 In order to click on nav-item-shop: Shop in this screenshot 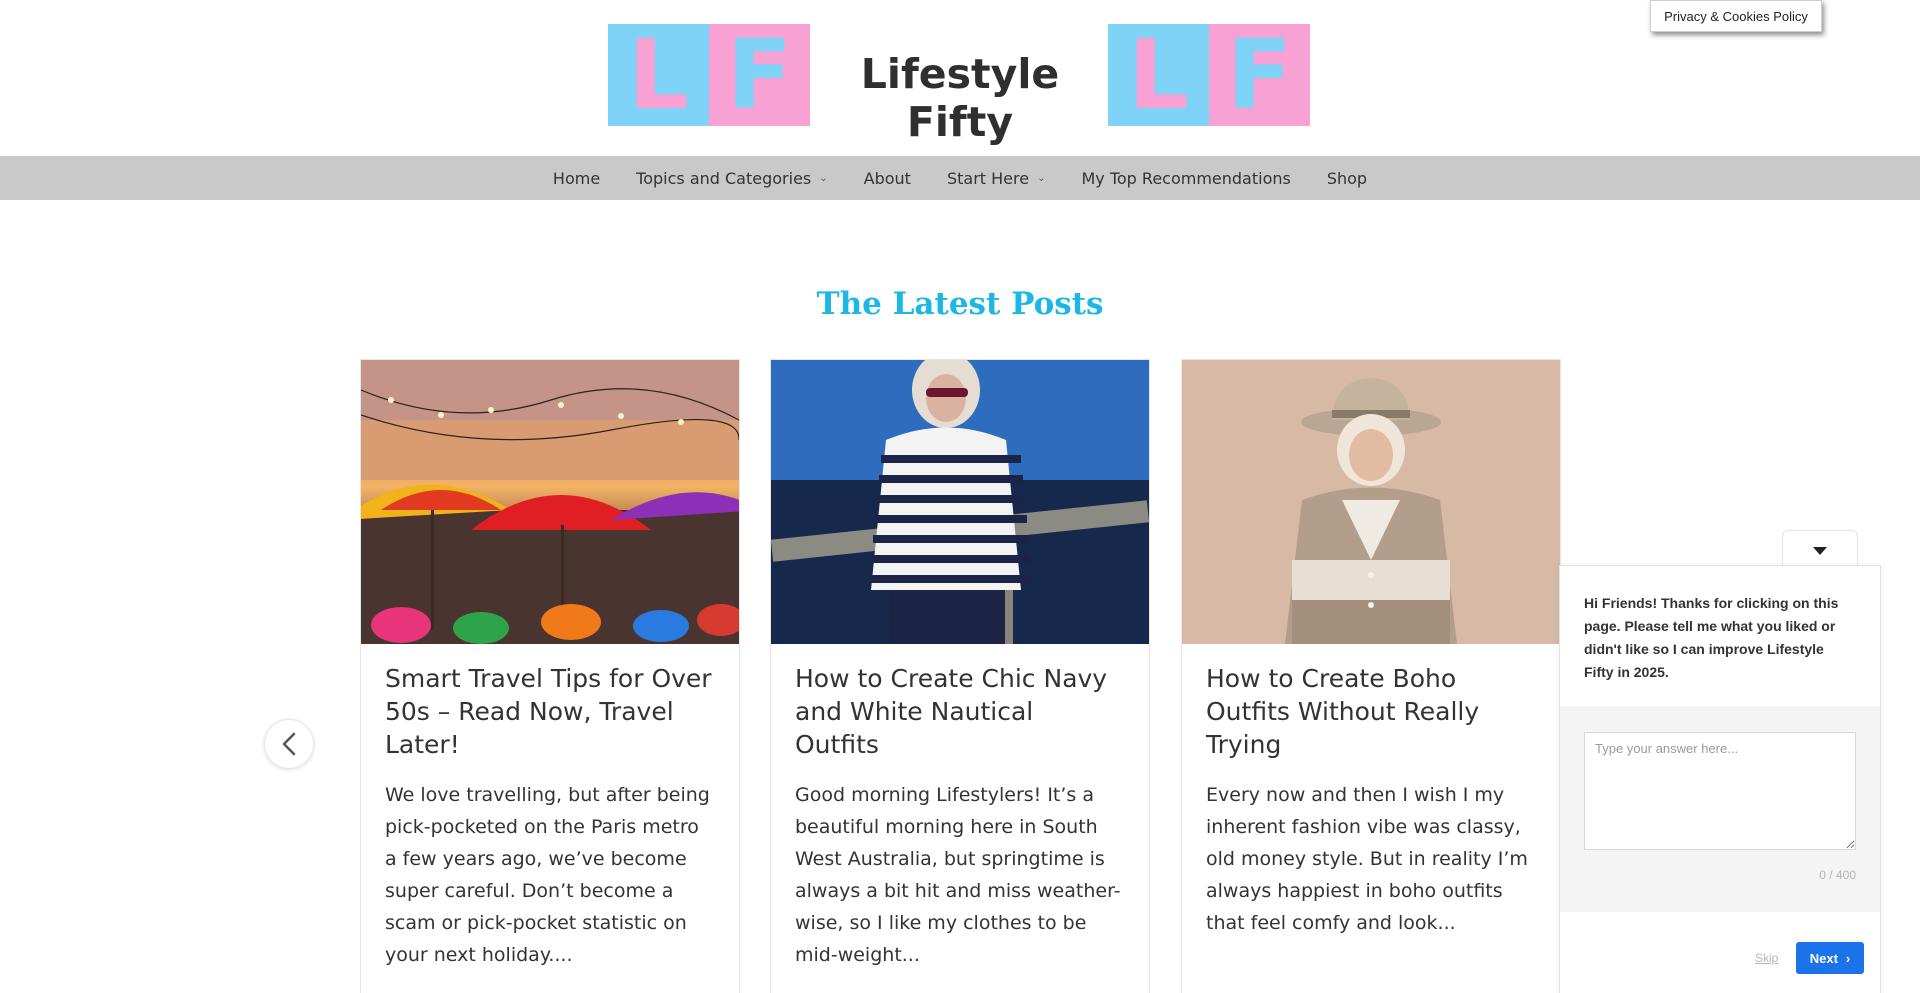, I will do `click(1347, 178)`.